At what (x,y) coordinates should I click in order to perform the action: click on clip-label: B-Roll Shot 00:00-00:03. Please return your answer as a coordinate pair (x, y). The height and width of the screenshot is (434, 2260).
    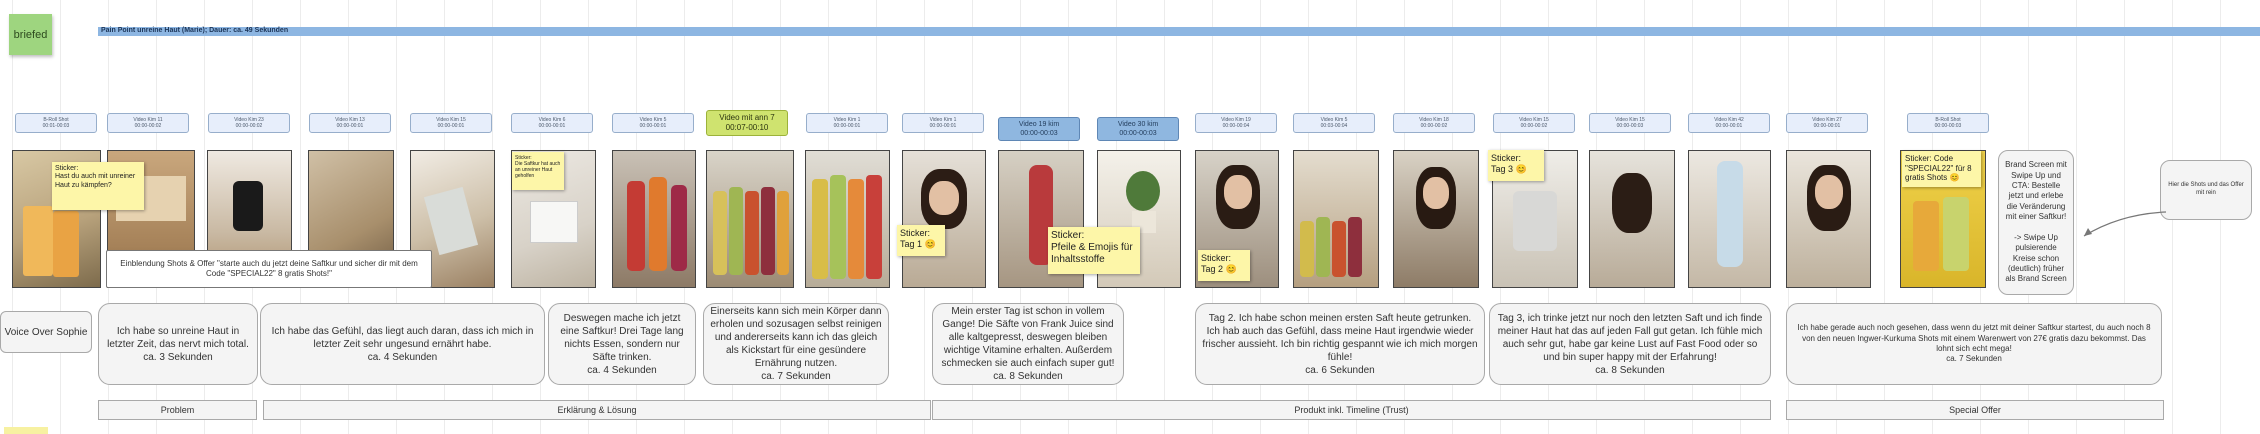
    Looking at the image, I should click on (1948, 123).